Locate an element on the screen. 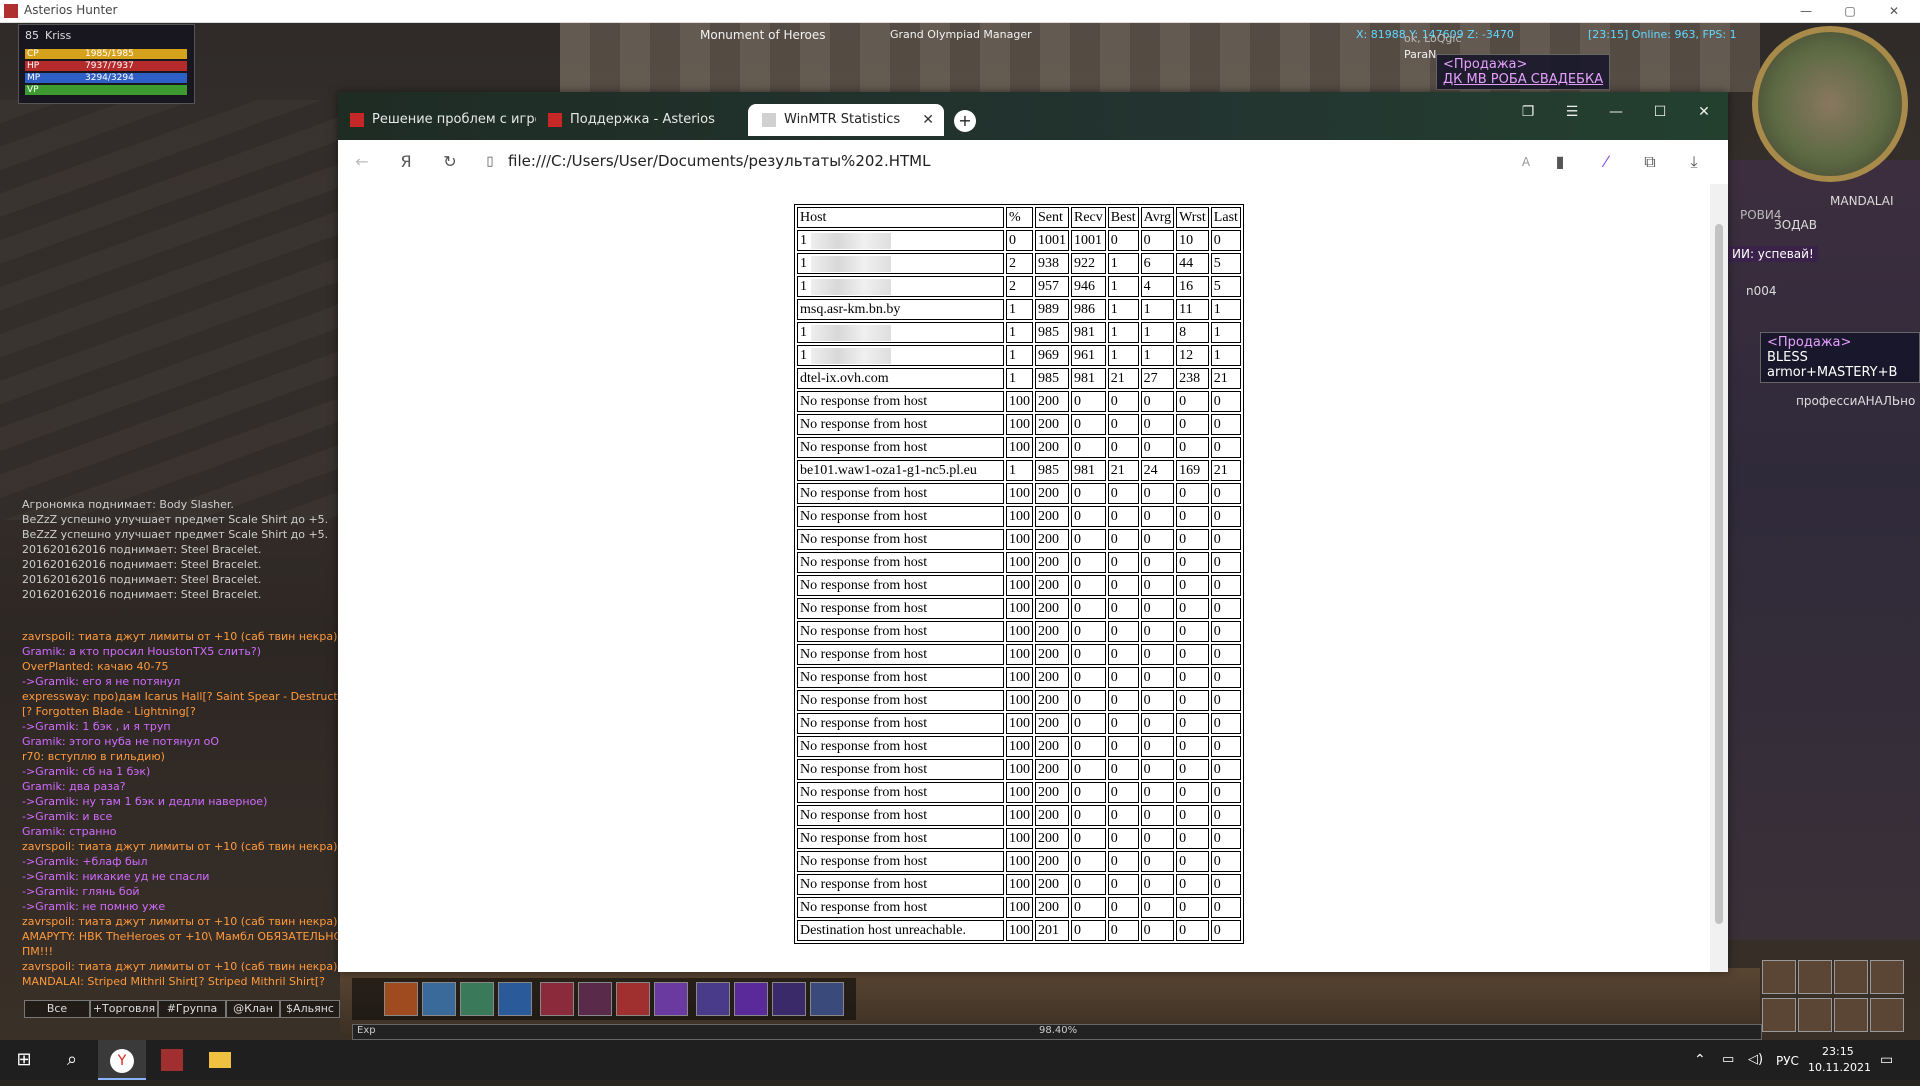 The width and height of the screenshot is (1920, 1086). vertical-scrollbar is located at coordinates (1719, 578).